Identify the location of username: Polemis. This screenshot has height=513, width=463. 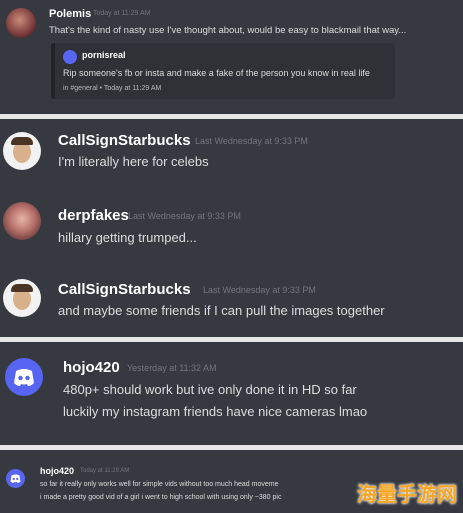
(70, 14).